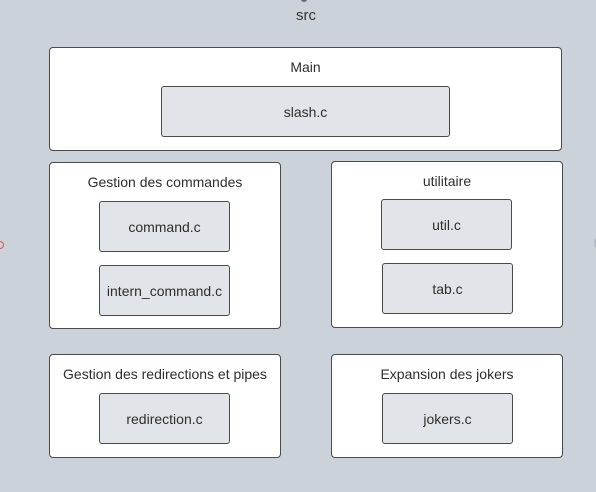 This screenshot has width=596, height=492. Describe the element at coordinates (165, 182) in the screenshot. I see `group-commands-title: Gestion des commandes` at that location.